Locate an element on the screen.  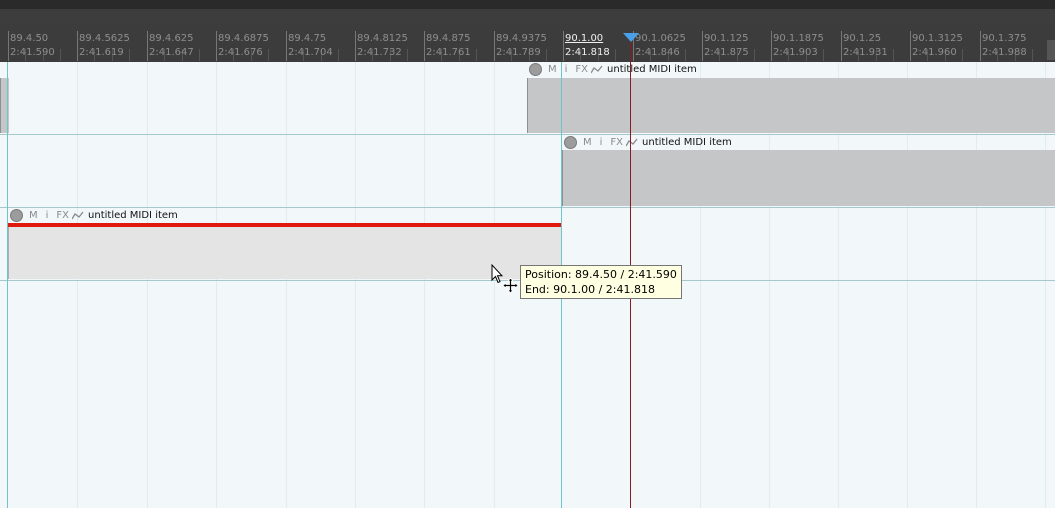
tooltip-position: Position: 89.4.50 / 2:41.590 is located at coordinates (601, 274).